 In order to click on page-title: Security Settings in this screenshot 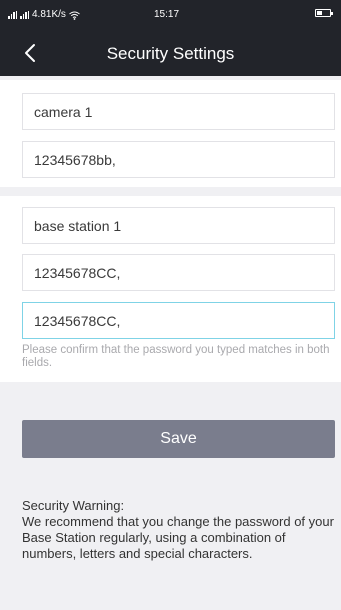, I will do `click(170, 53)`.